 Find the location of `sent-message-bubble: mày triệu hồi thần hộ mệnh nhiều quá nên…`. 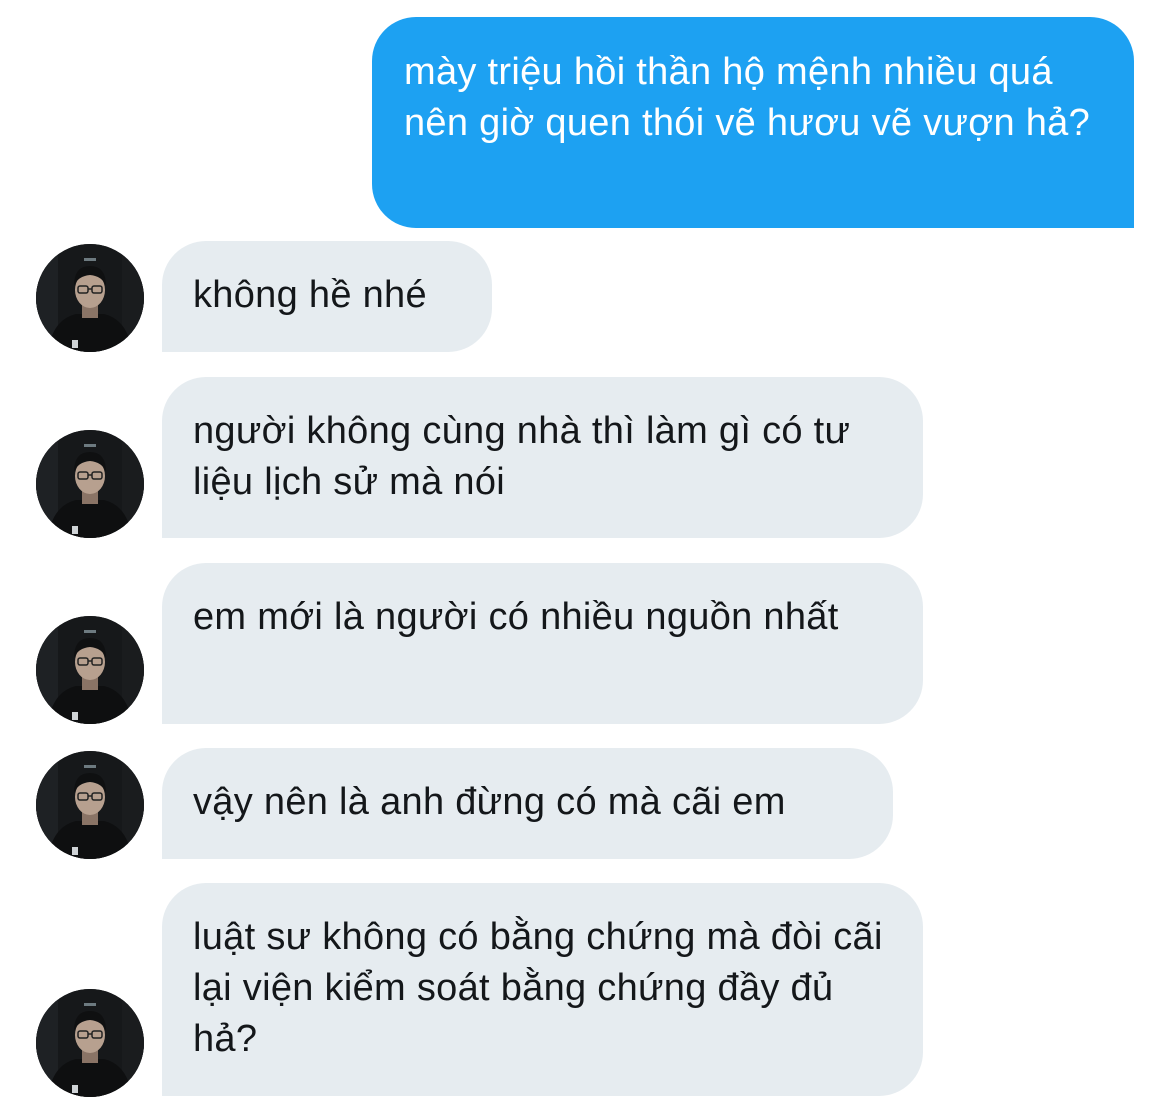

sent-message-bubble: mày triệu hồi thần hộ mệnh nhiều quá nên… is located at coordinates (753, 122).